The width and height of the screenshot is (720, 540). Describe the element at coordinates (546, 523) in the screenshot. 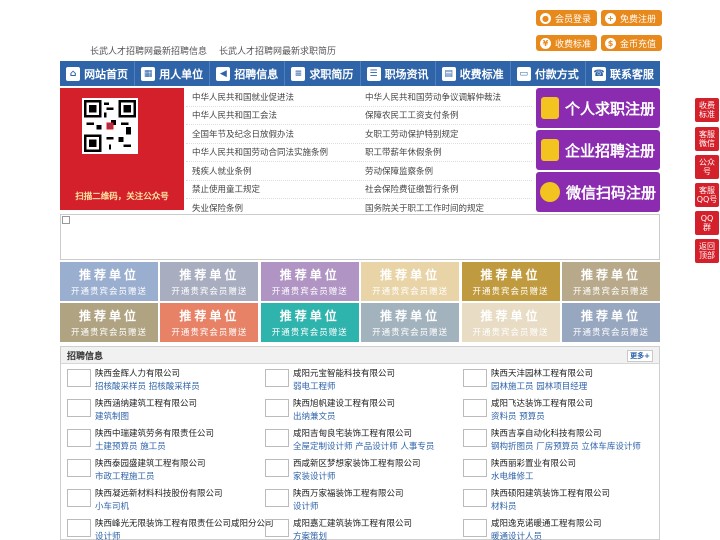

I see `company-link: 咸阳逸克诺暖通工程有限公司` at that location.